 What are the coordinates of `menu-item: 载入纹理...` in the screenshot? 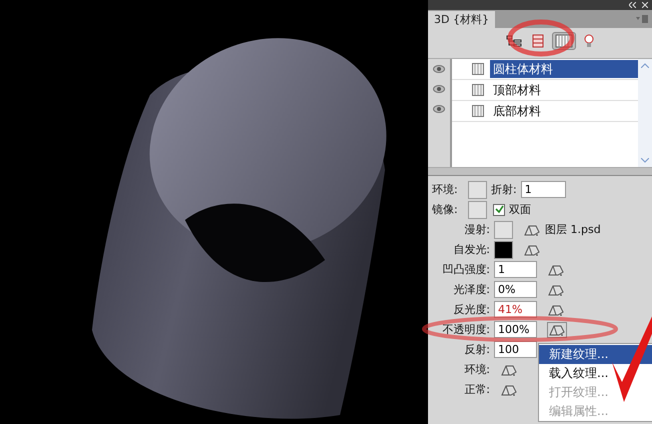 It's located at (574, 373).